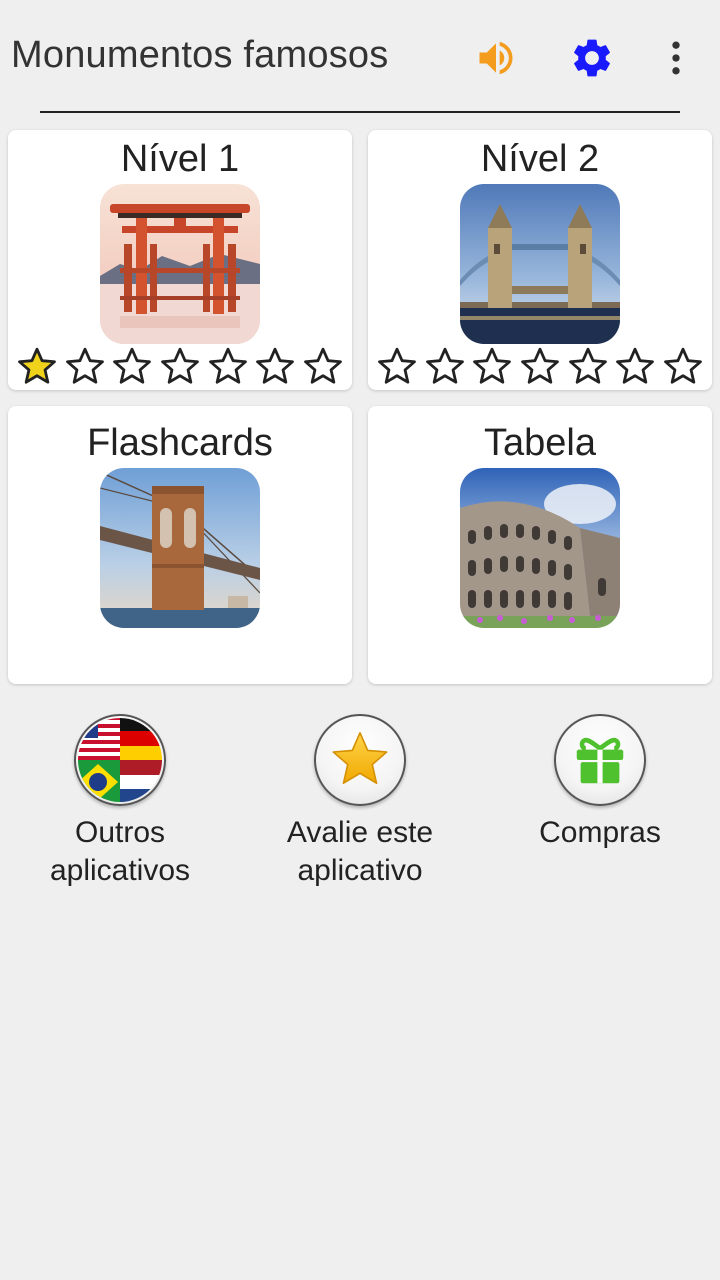  I want to click on rate-app-button: Avalie este aplicativo, so click(360, 802).